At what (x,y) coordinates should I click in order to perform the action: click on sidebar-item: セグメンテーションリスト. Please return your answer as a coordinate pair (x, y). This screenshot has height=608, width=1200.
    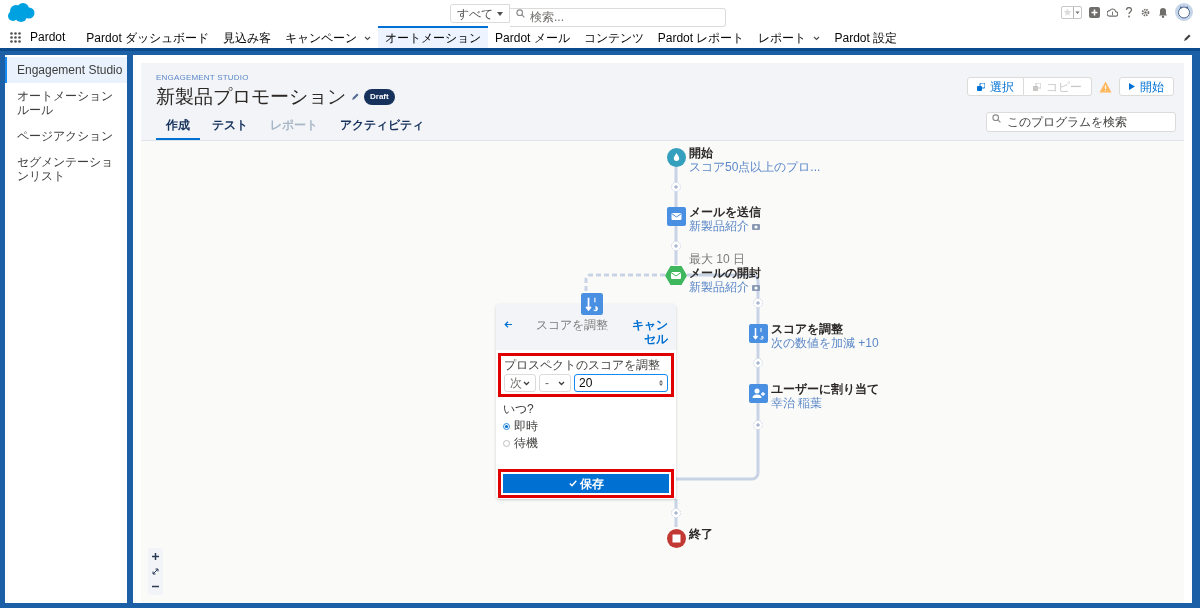
    Looking at the image, I should click on (66, 169).